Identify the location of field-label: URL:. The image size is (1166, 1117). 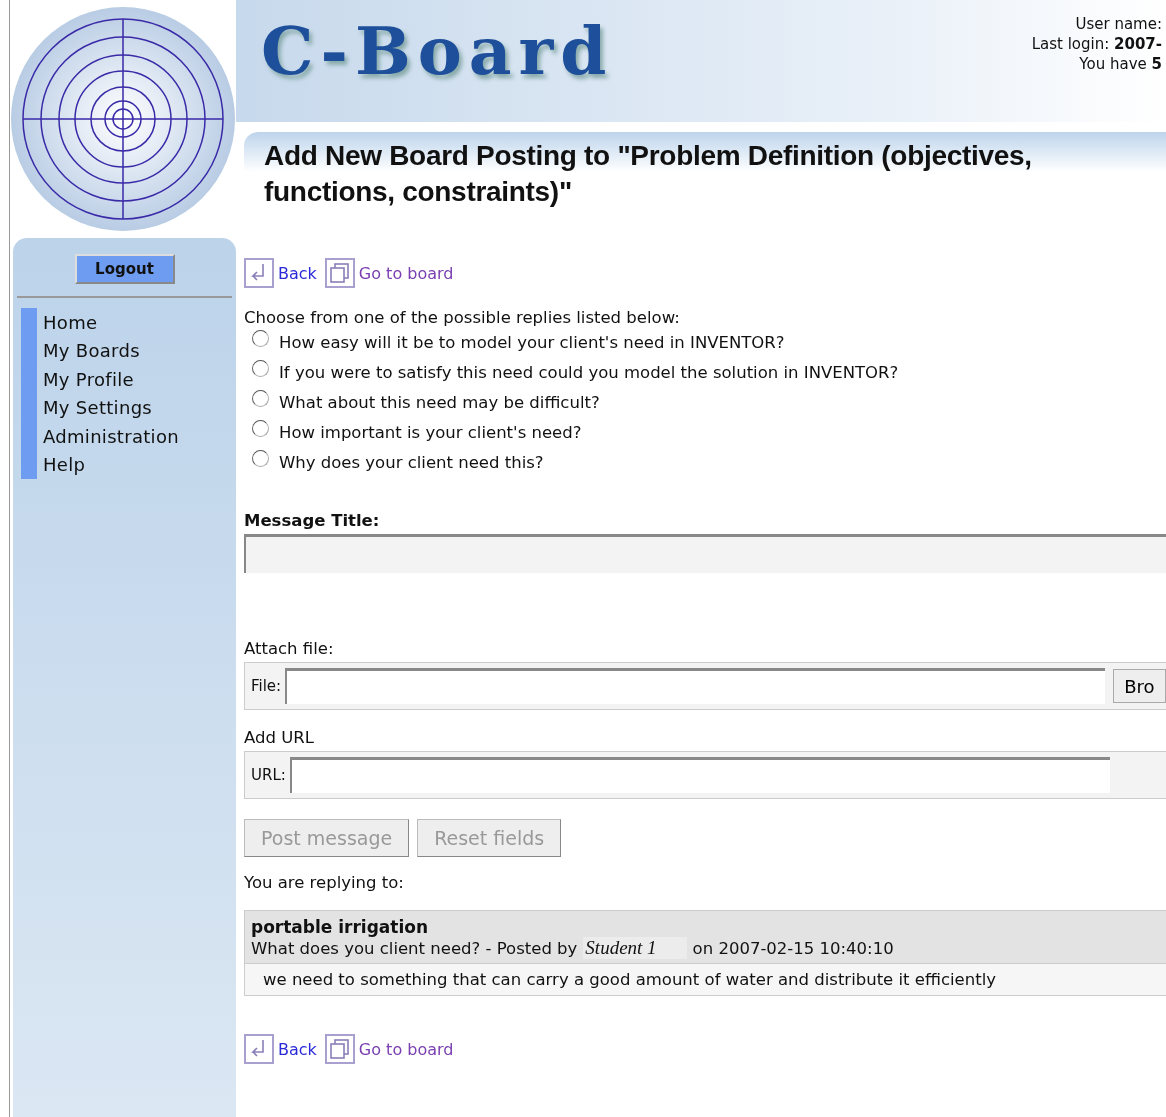
(268, 775).